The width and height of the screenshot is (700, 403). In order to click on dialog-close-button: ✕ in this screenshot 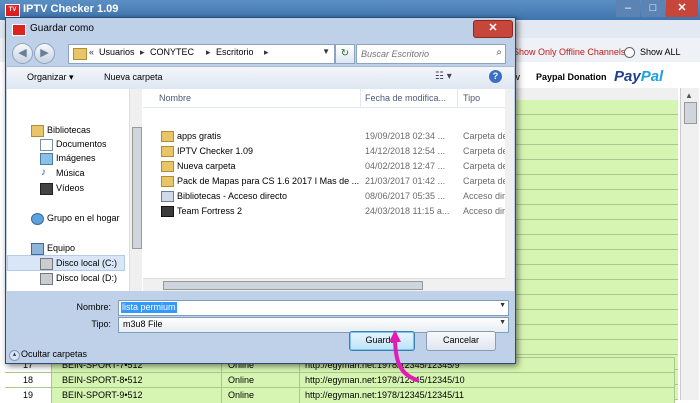, I will do `click(493, 29)`.